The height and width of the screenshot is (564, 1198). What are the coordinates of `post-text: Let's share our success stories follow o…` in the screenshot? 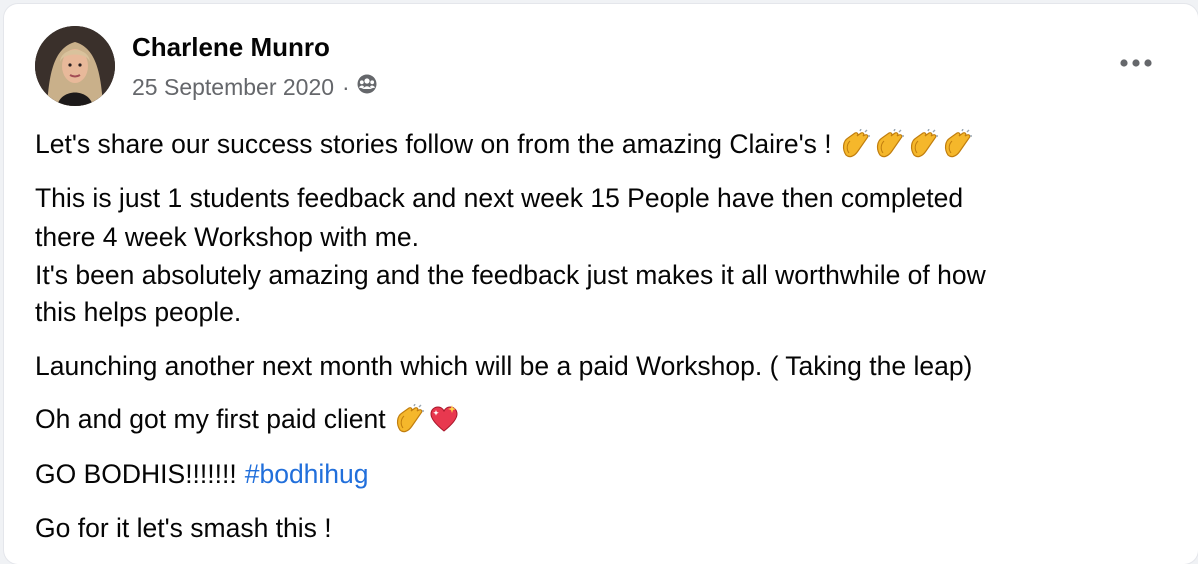 It's located at (433, 144).